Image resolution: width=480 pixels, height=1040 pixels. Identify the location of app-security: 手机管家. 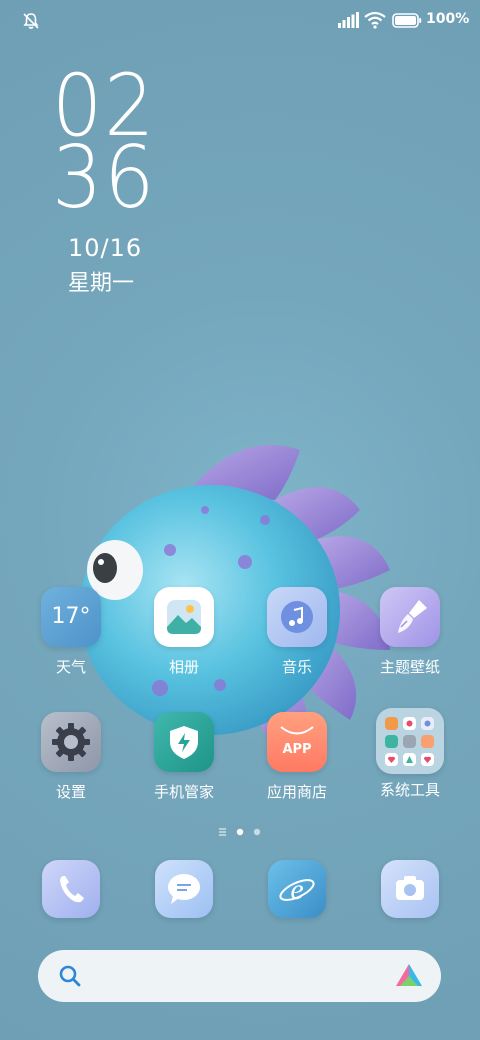
(184, 757).